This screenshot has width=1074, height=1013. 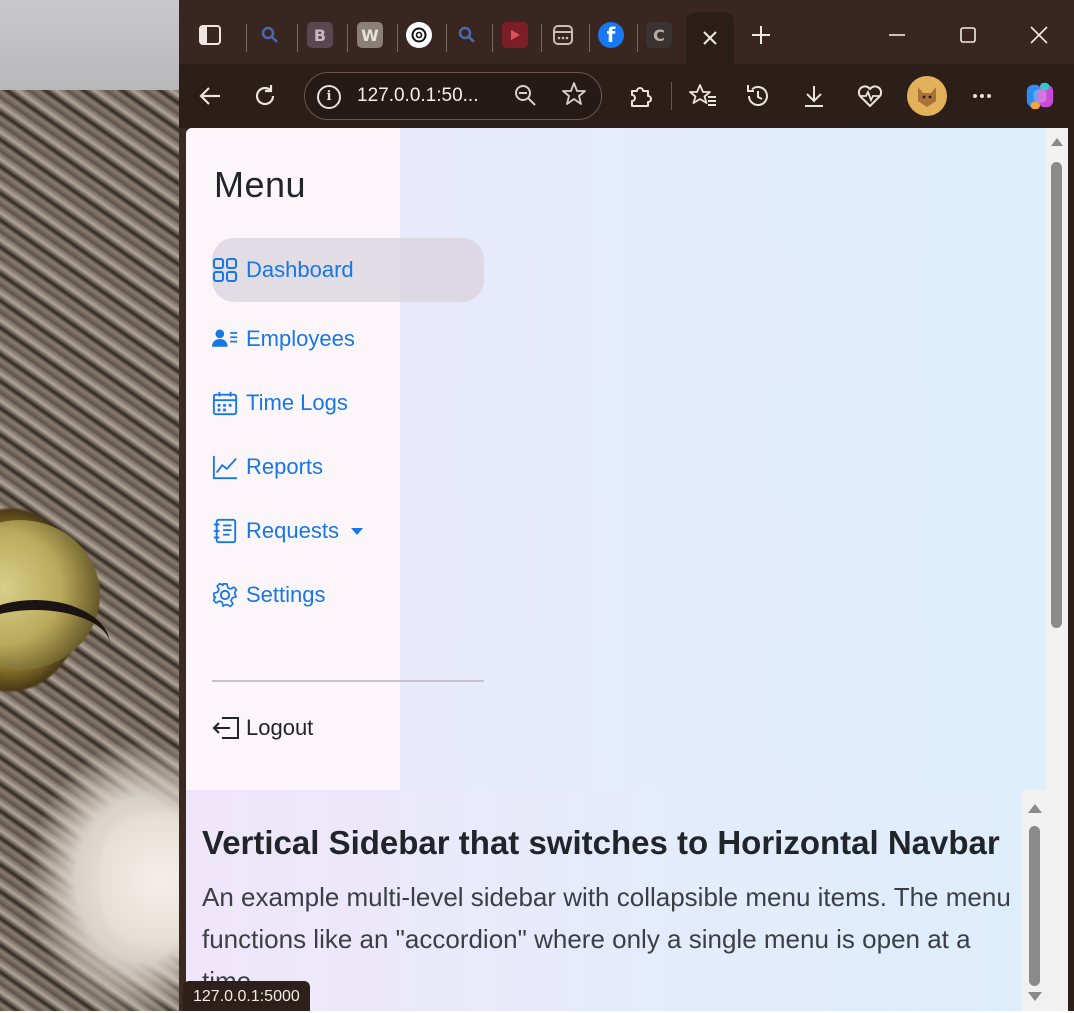 I want to click on favorites-button, so click(x=703, y=96).